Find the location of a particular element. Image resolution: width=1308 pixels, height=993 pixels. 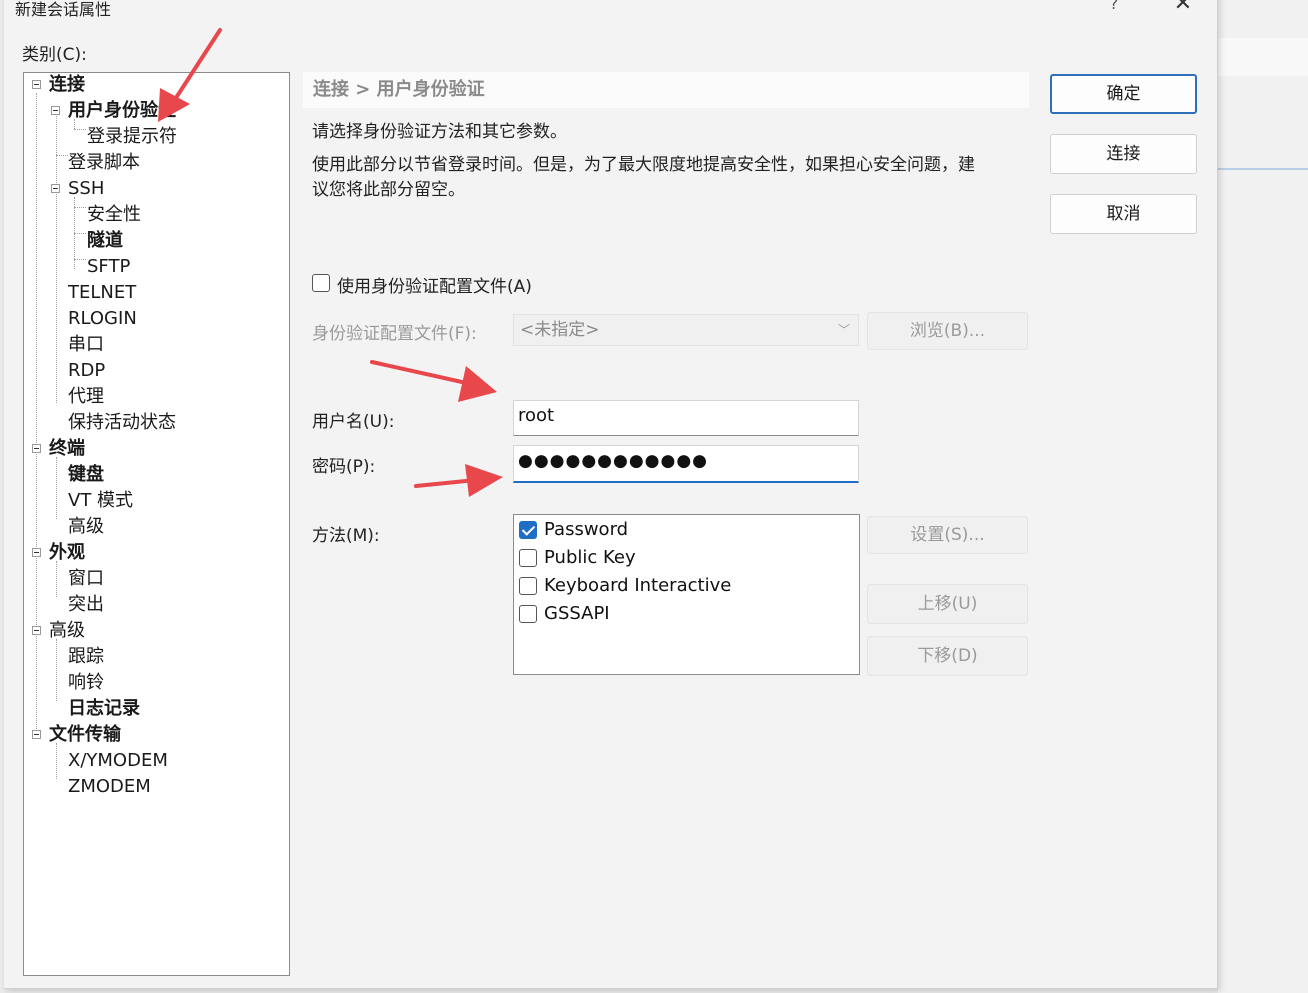

ok-button: 确定 is located at coordinates (1123, 94).